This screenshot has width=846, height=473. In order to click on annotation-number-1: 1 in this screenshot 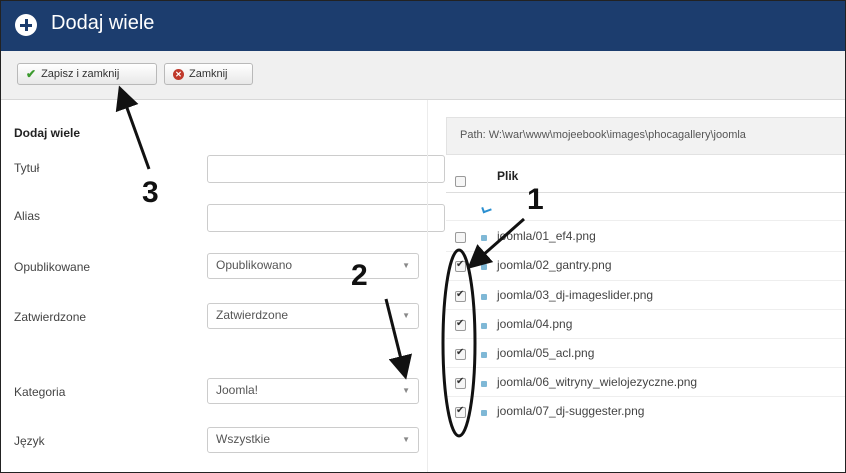, I will do `click(535, 199)`.